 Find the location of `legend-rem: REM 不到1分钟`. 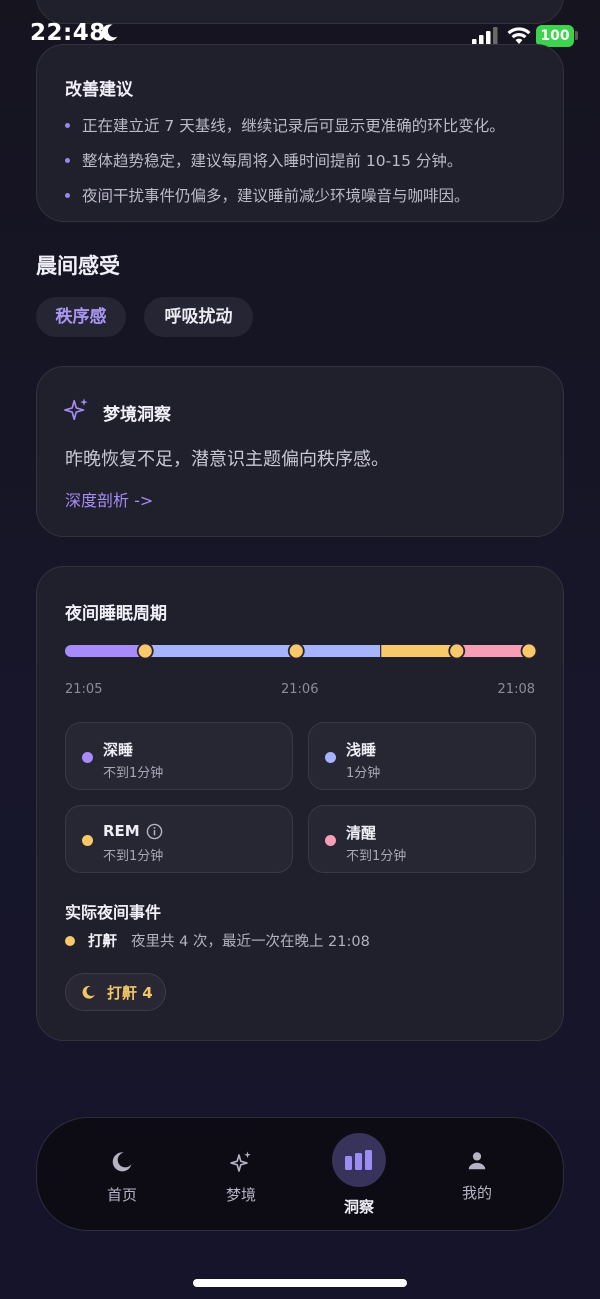

legend-rem: REM 不到1分钟 is located at coordinates (179, 839).